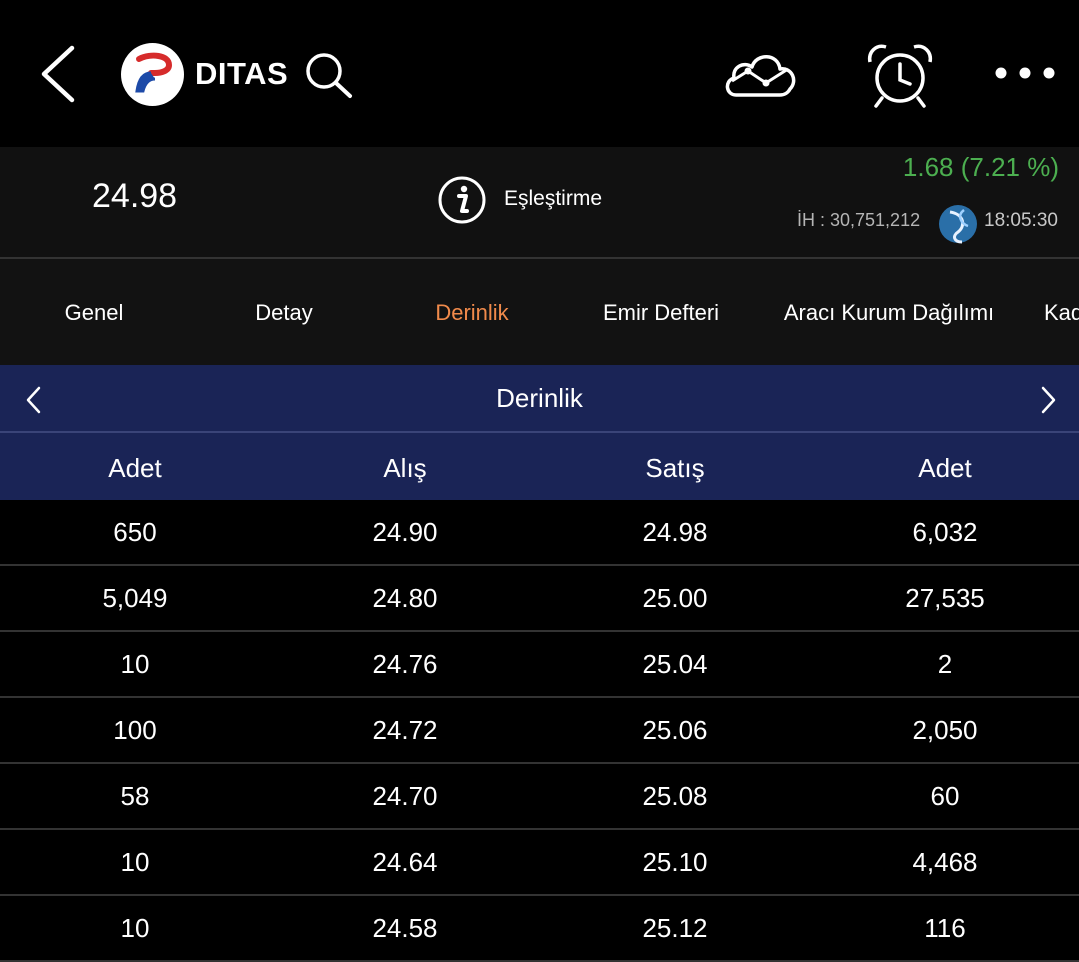 The width and height of the screenshot is (1079, 962). I want to click on matching-label: Eşleştirme, so click(553, 199).